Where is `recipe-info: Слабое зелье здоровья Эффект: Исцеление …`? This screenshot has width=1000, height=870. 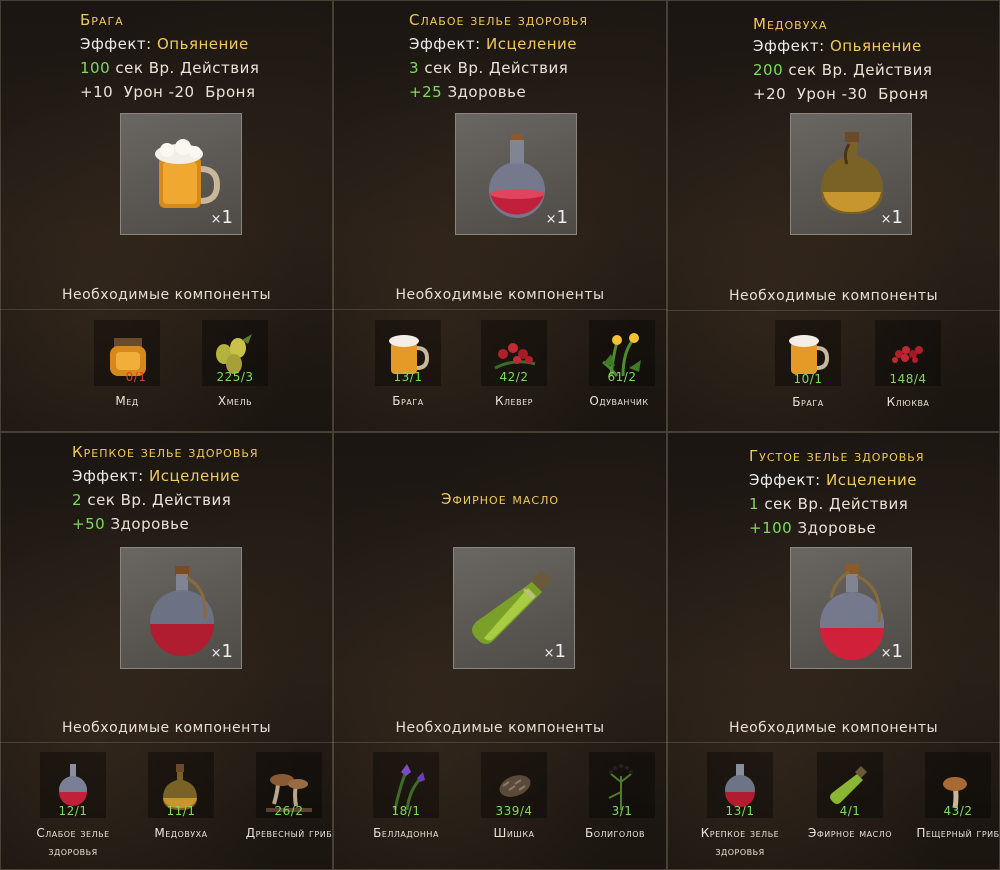 recipe-info: Слабое зелье здоровья Эффект: Исцеление … is located at coordinates (498, 56).